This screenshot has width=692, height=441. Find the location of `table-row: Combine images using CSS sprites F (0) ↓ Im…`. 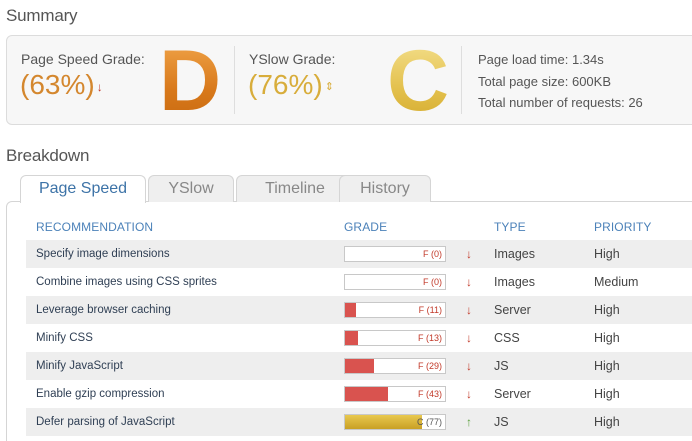

table-row: Combine images using CSS sprites F (0) ↓ Im… is located at coordinates (359, 282).